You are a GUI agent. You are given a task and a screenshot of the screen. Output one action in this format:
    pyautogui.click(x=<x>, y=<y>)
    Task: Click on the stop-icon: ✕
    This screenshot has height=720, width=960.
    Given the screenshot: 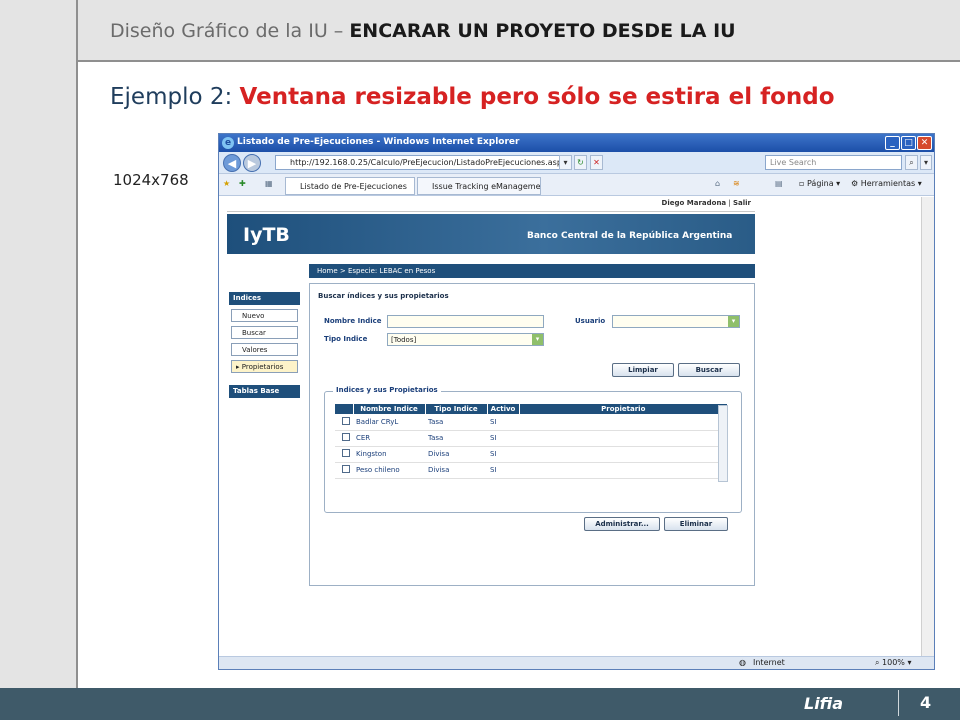 What is the action you would take?
    pyautogui.click(x=596, y=162)
    